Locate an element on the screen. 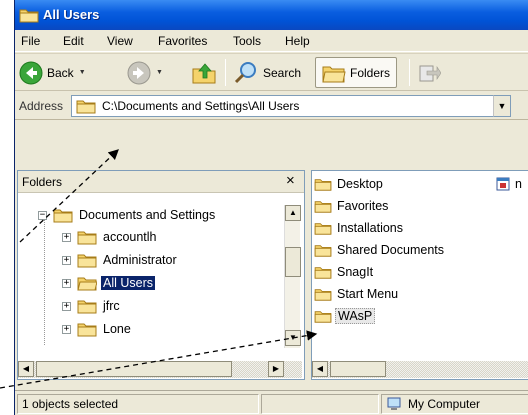 The height and width of the screenshot is (415, 528). forward-arrow-icon is located at coordinates (139, 72).